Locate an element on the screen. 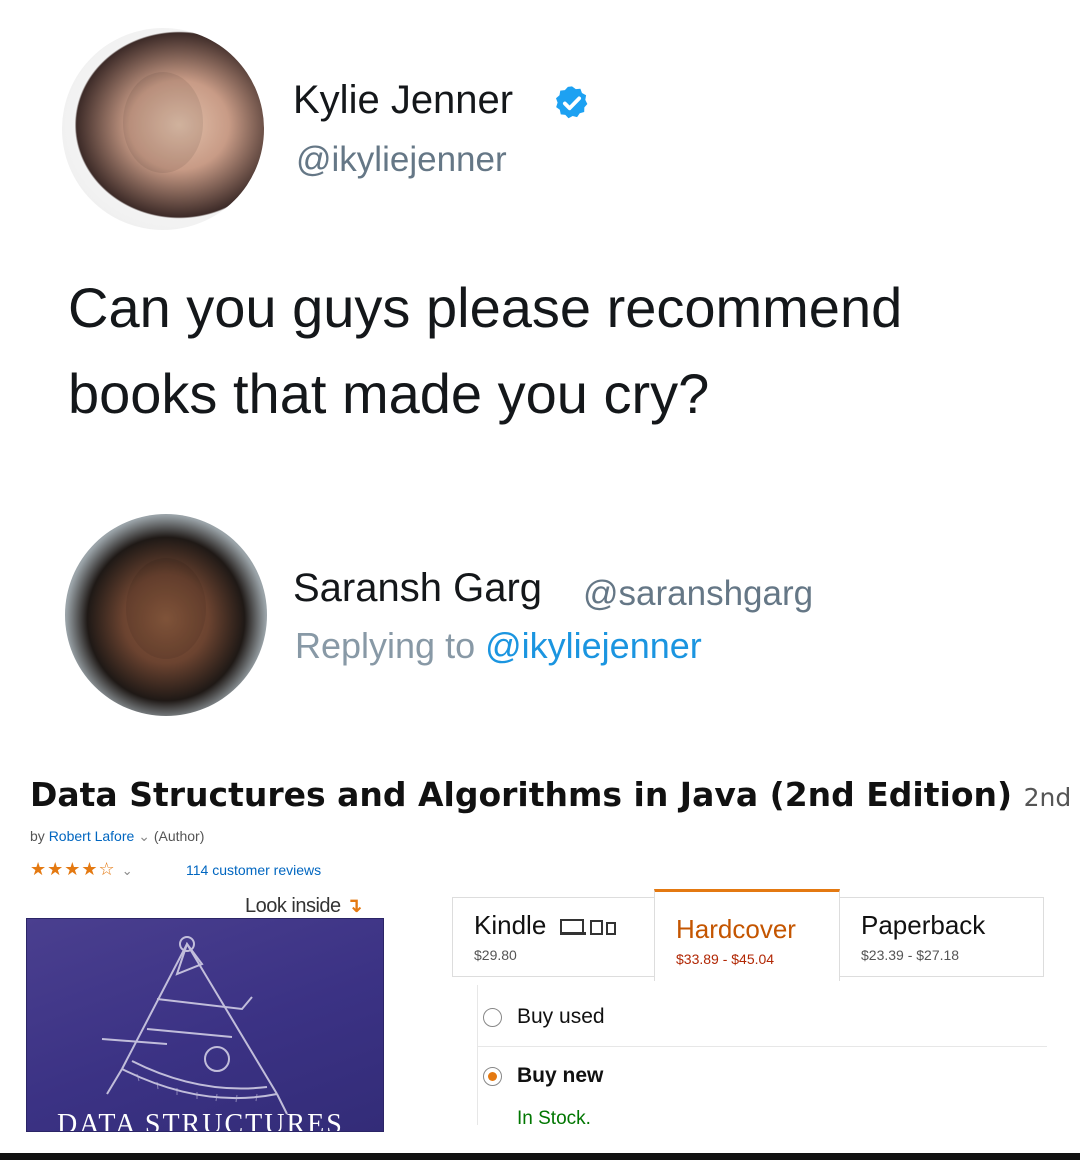 This screenshot has height=1160, width=1080. look-inside-label: Look inside is located at coordinates (293, 906).